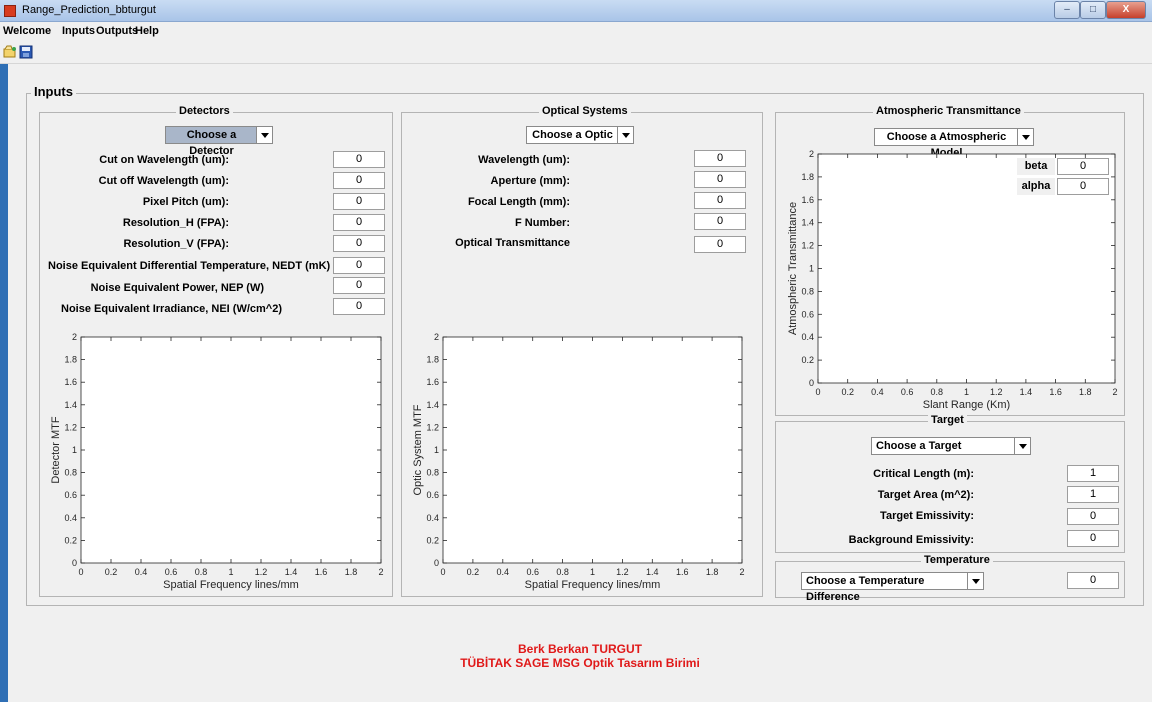 Image resolution: width=1152 pixels, height=702 pixels. What do you see at coordinates (1093, 538) in the screenshot?
I see `background-emissivity-field: 0` at bounding box center [1093, 538].